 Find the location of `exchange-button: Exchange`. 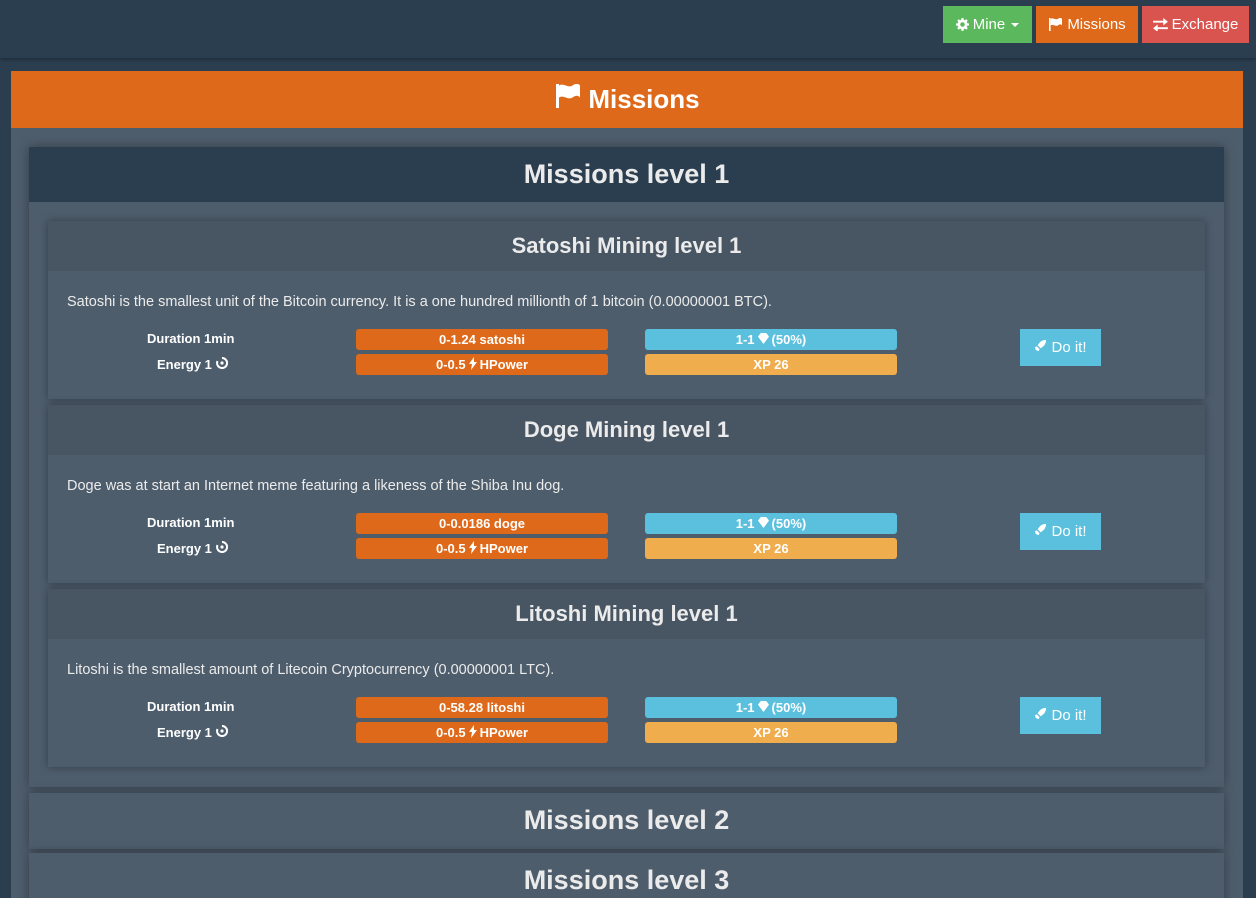

exchange-button: Exchange is located at coordinates (1195, 24).